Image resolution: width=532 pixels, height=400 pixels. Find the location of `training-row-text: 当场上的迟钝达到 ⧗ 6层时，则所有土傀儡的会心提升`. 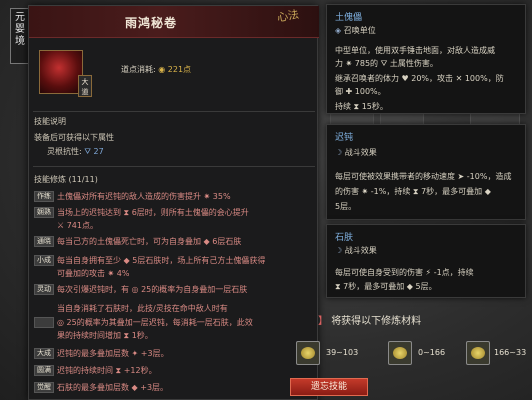

training-row-text: 当场上的迟钝达到 ⧗ 6层时，则所有土傀儡的会心提升 is located at coordinates (153, 212).